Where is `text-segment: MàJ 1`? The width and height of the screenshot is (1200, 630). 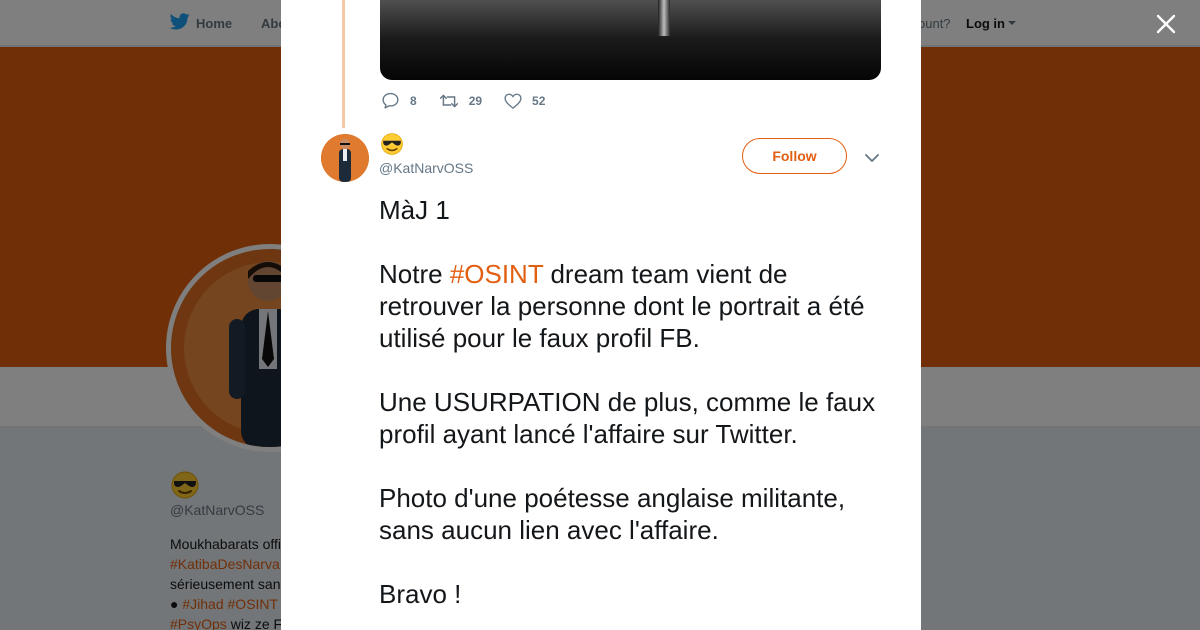 text-segment: MàJ 1 is located at coordinates (414, 210).